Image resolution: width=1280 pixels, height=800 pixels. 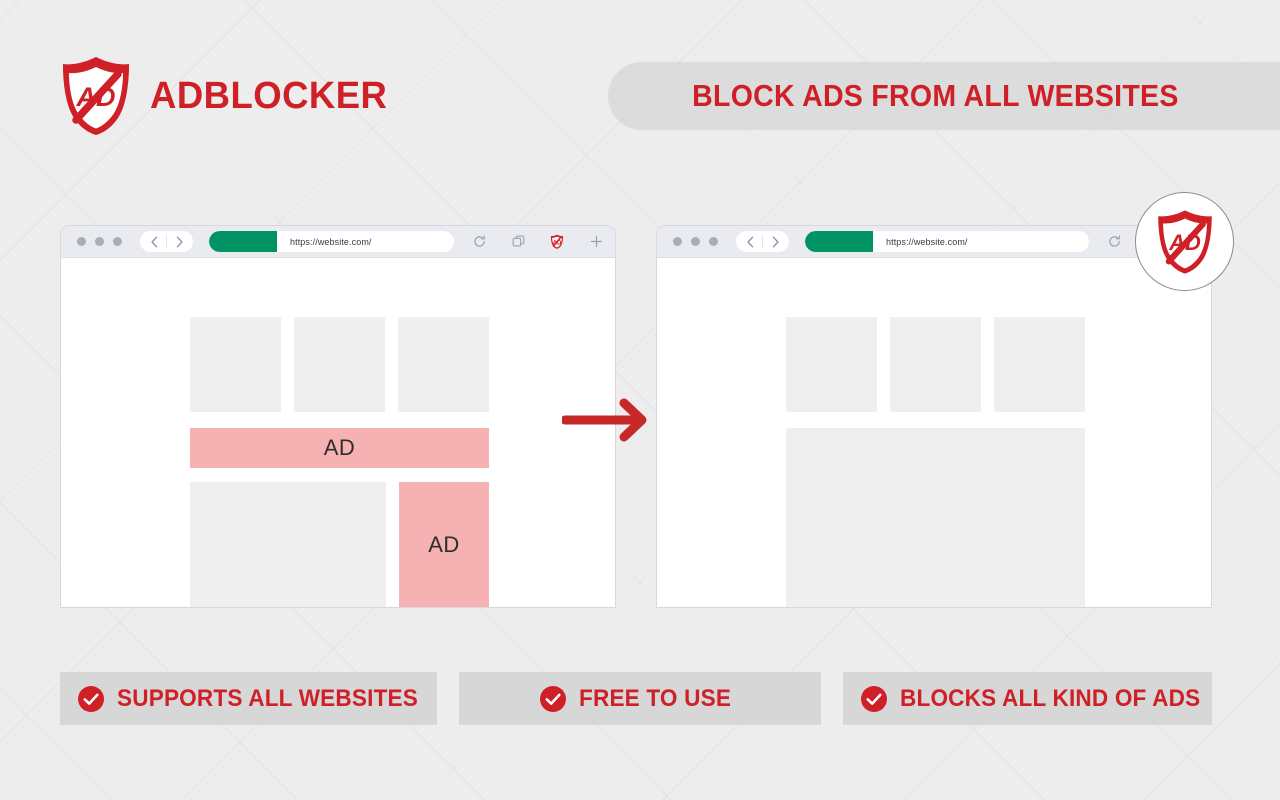 I want to click on feature-label: SUPPORTS ALL WEBSITES, so click(x=268, y=698).